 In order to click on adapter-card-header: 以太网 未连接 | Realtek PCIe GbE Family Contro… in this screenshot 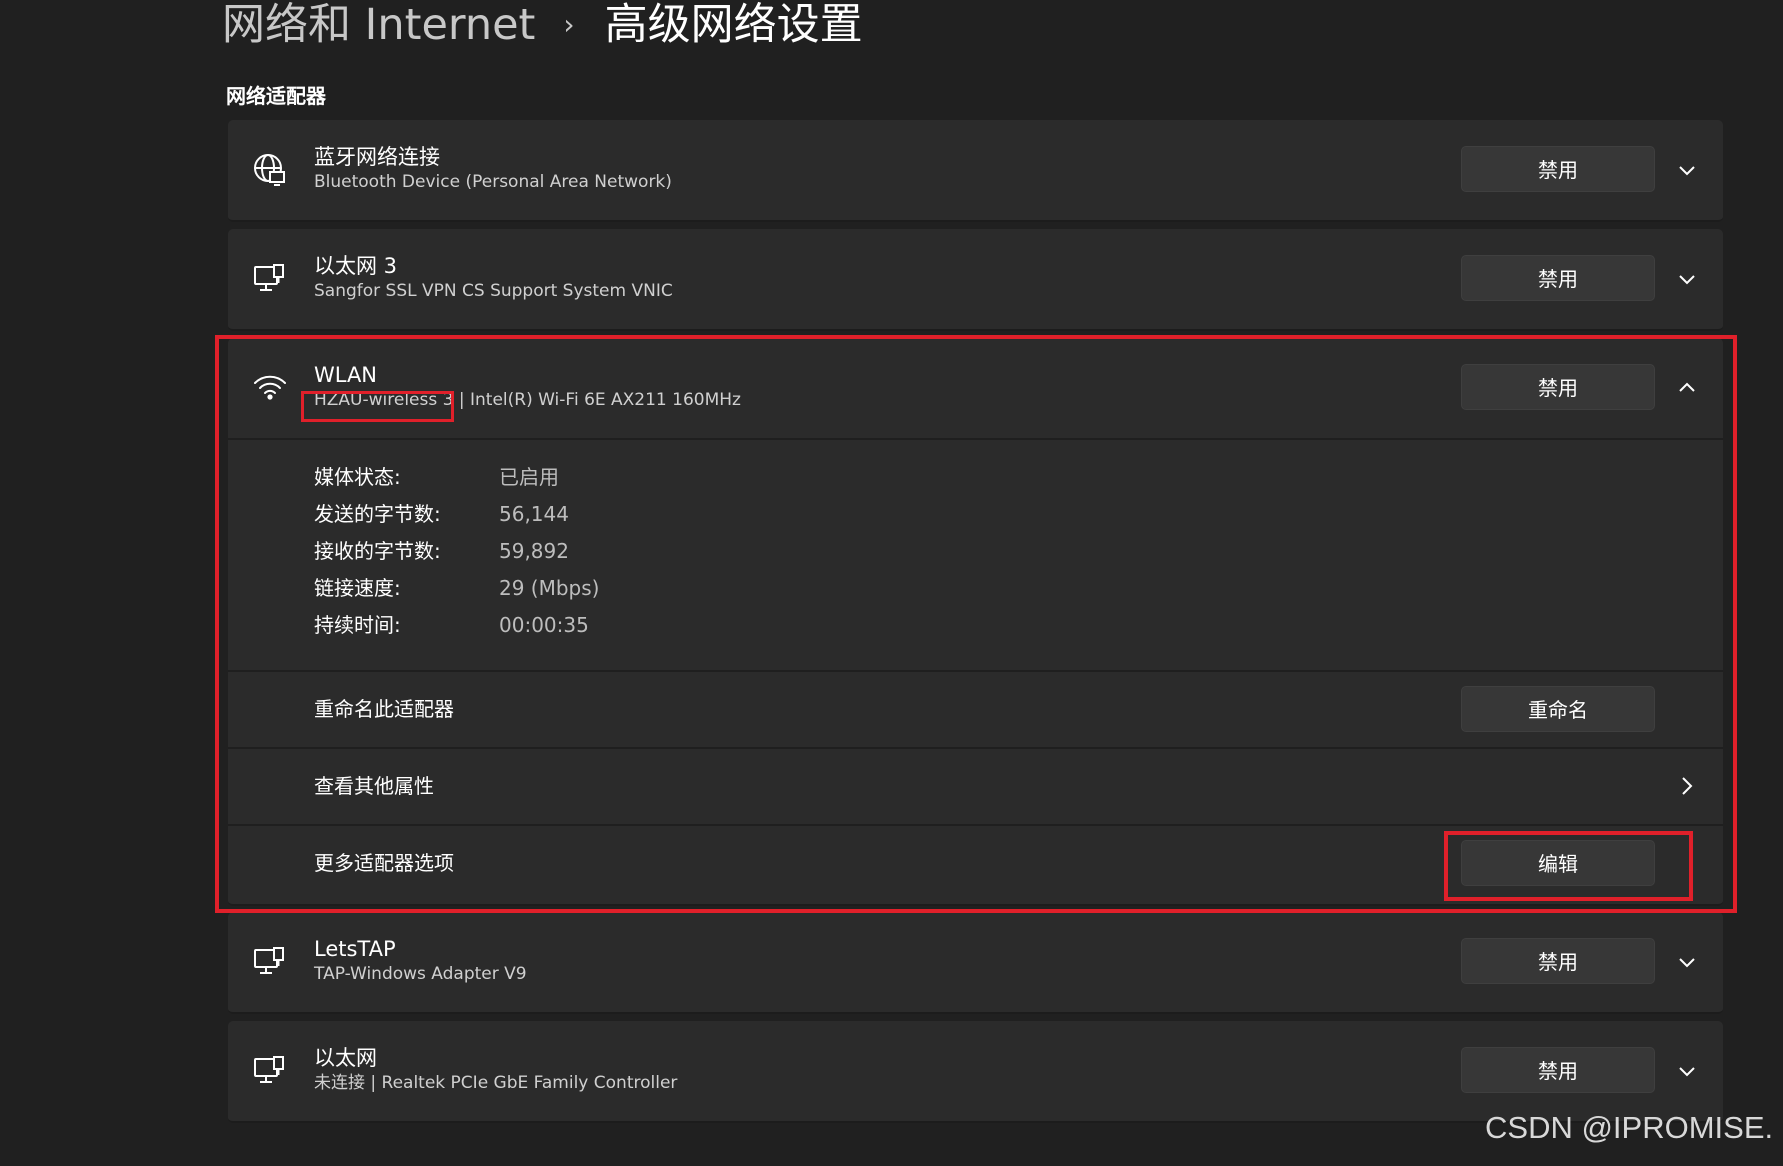, I will do `click(975, 1071)`.